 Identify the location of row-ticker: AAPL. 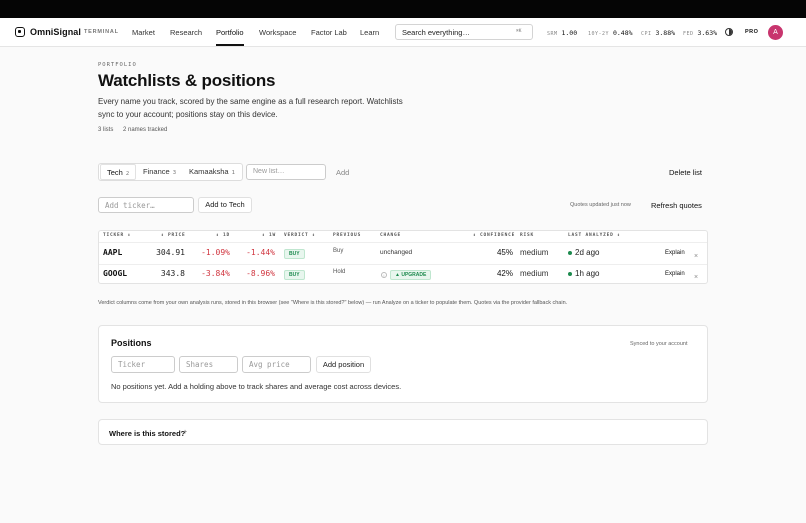
(112, 252).